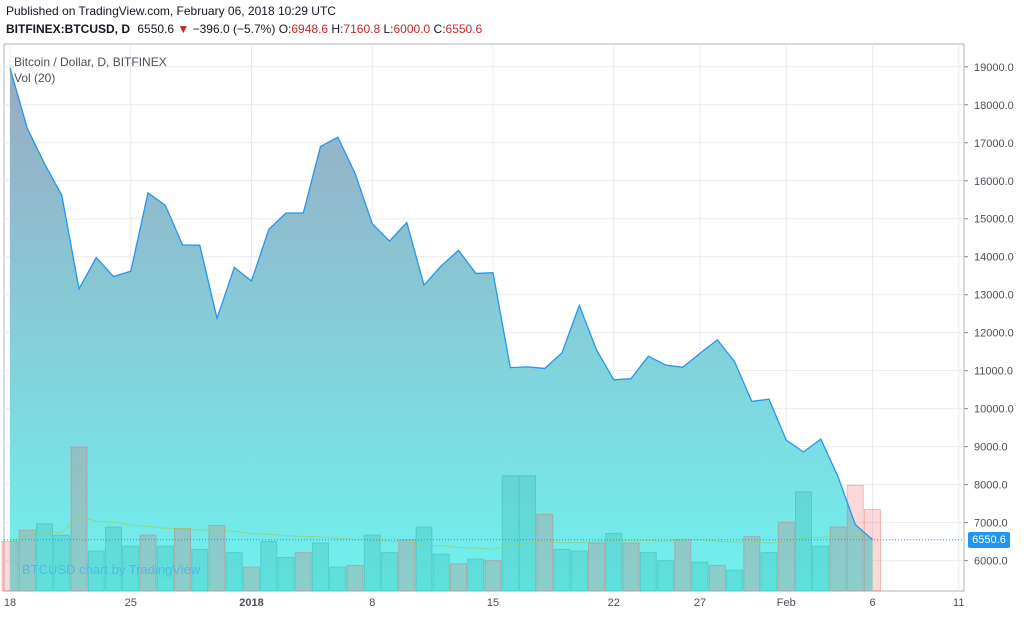  What do you see at coordinates (337, 29) in the screenshot?
I see `high-label: H:` at bounding box center [337, 29].